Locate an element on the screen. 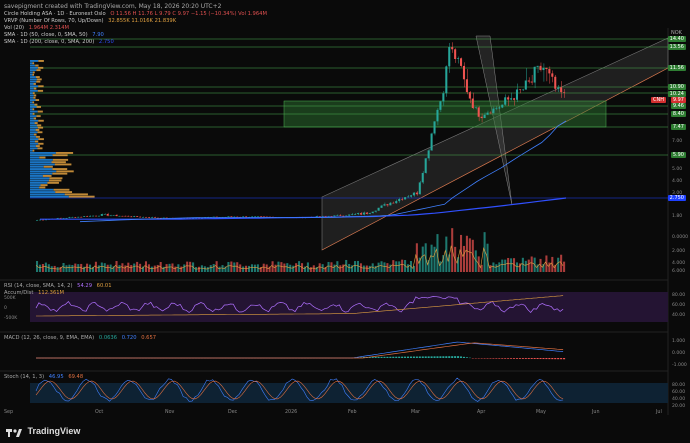  stoch-label: Stoch (14, 1, 3) 46.95 69.48 is located at coordinates (43, 377).